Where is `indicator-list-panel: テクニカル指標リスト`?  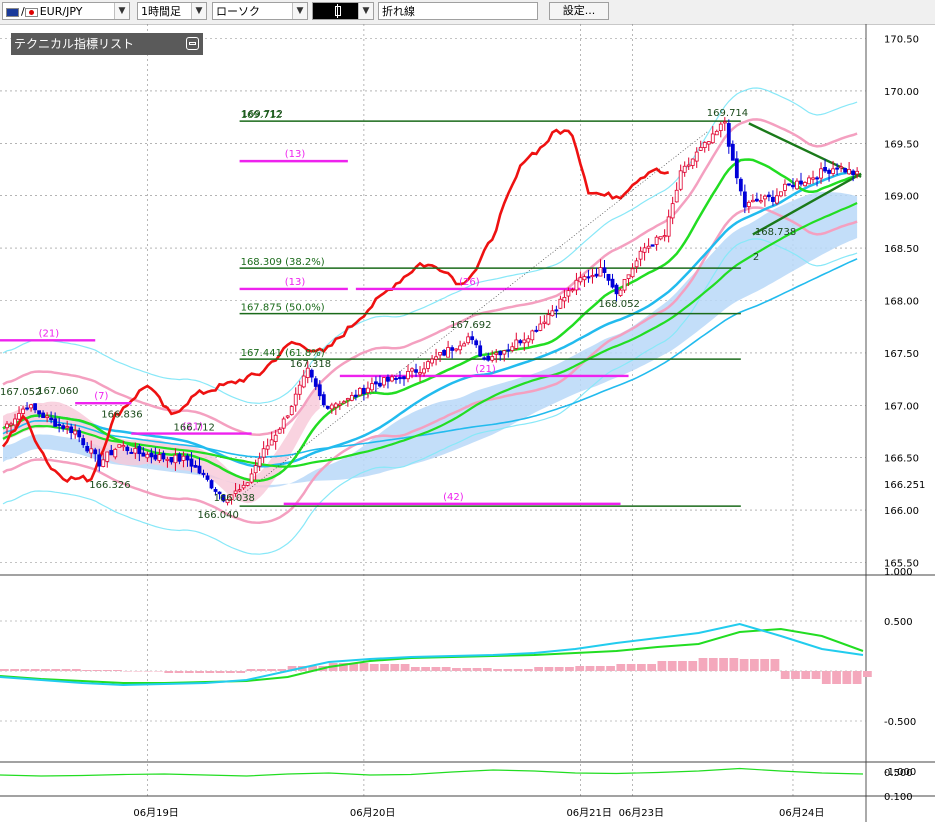
indicator-list-panel: テクニカル指標リスト is located at coordinates (107, 44).